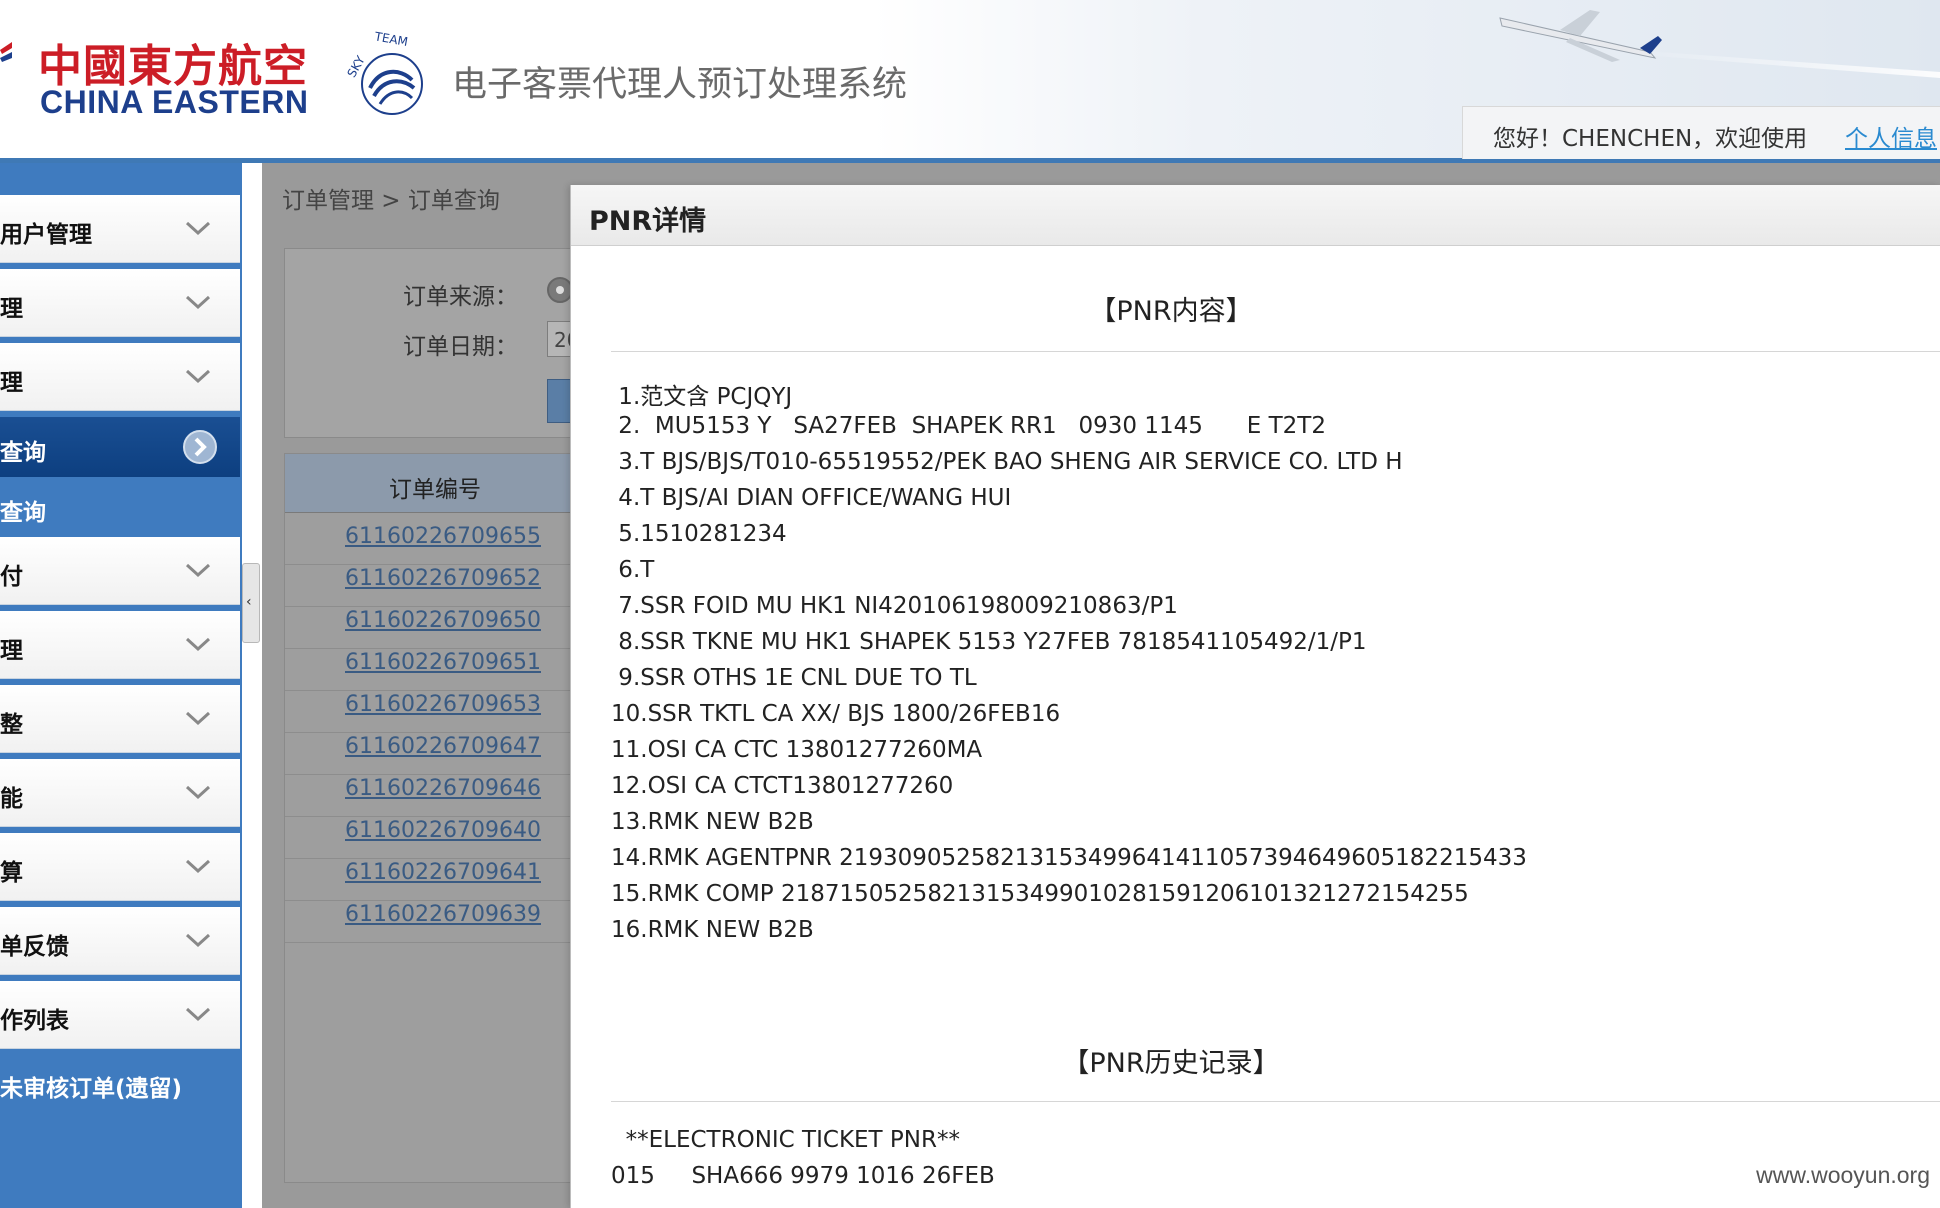 This screenshot has width=1940, height=1208. Describe the element at coordinates (391, 201) in the screenshot. I see `breadcrumb: 订单管理 > 订单查询` at that location.